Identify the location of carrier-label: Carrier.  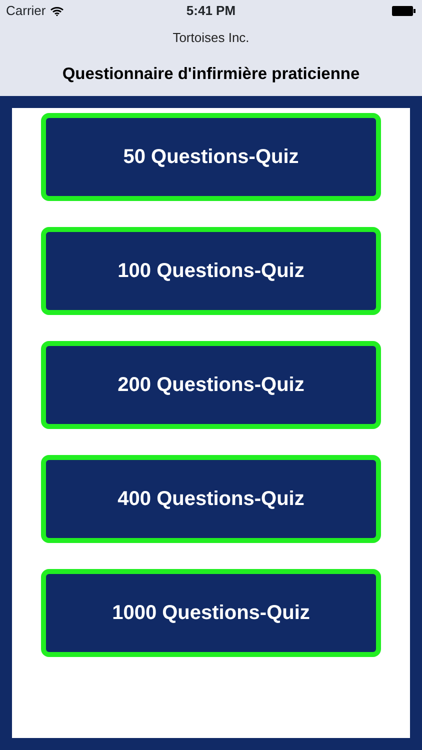
(26, 11).